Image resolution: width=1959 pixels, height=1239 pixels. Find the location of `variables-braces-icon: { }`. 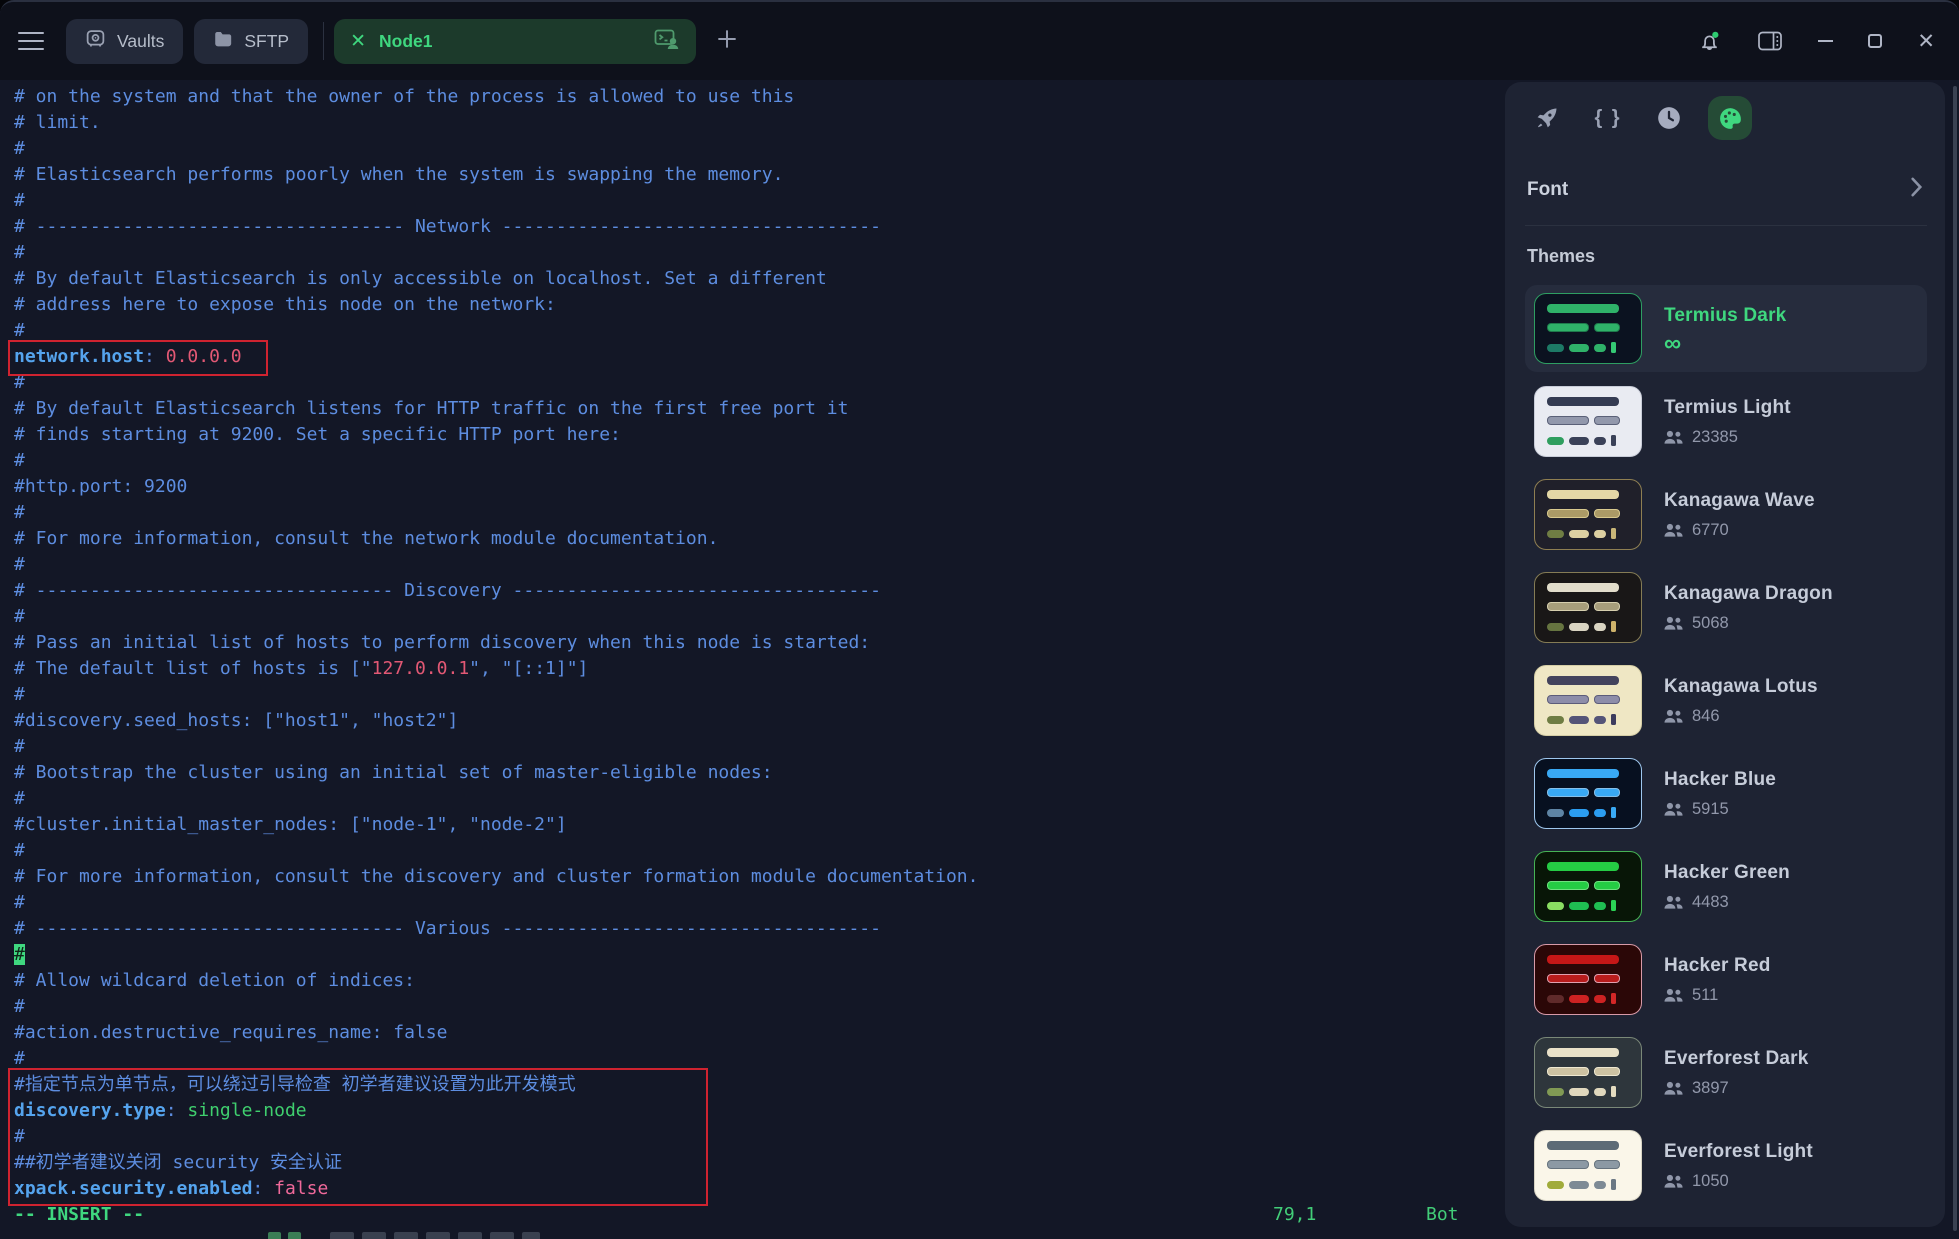

variables-braces-icon: { } is located at coordinates (1608, 118).